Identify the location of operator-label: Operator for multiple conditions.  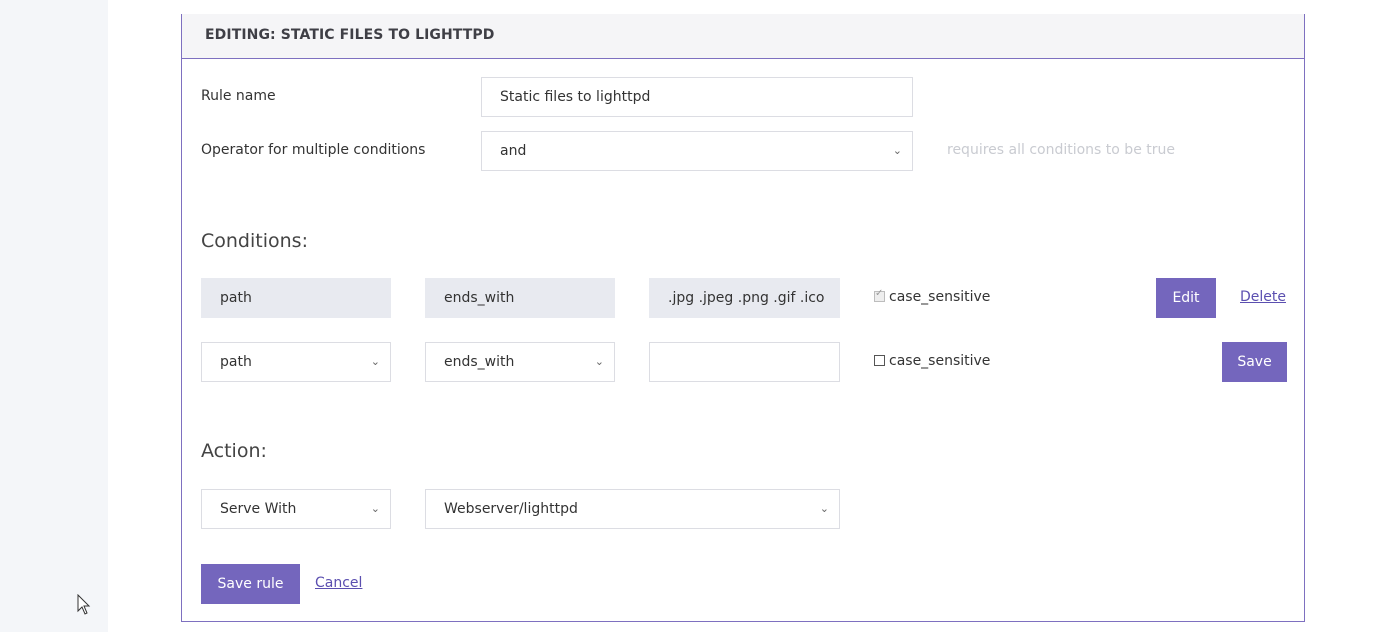
(313, 150).